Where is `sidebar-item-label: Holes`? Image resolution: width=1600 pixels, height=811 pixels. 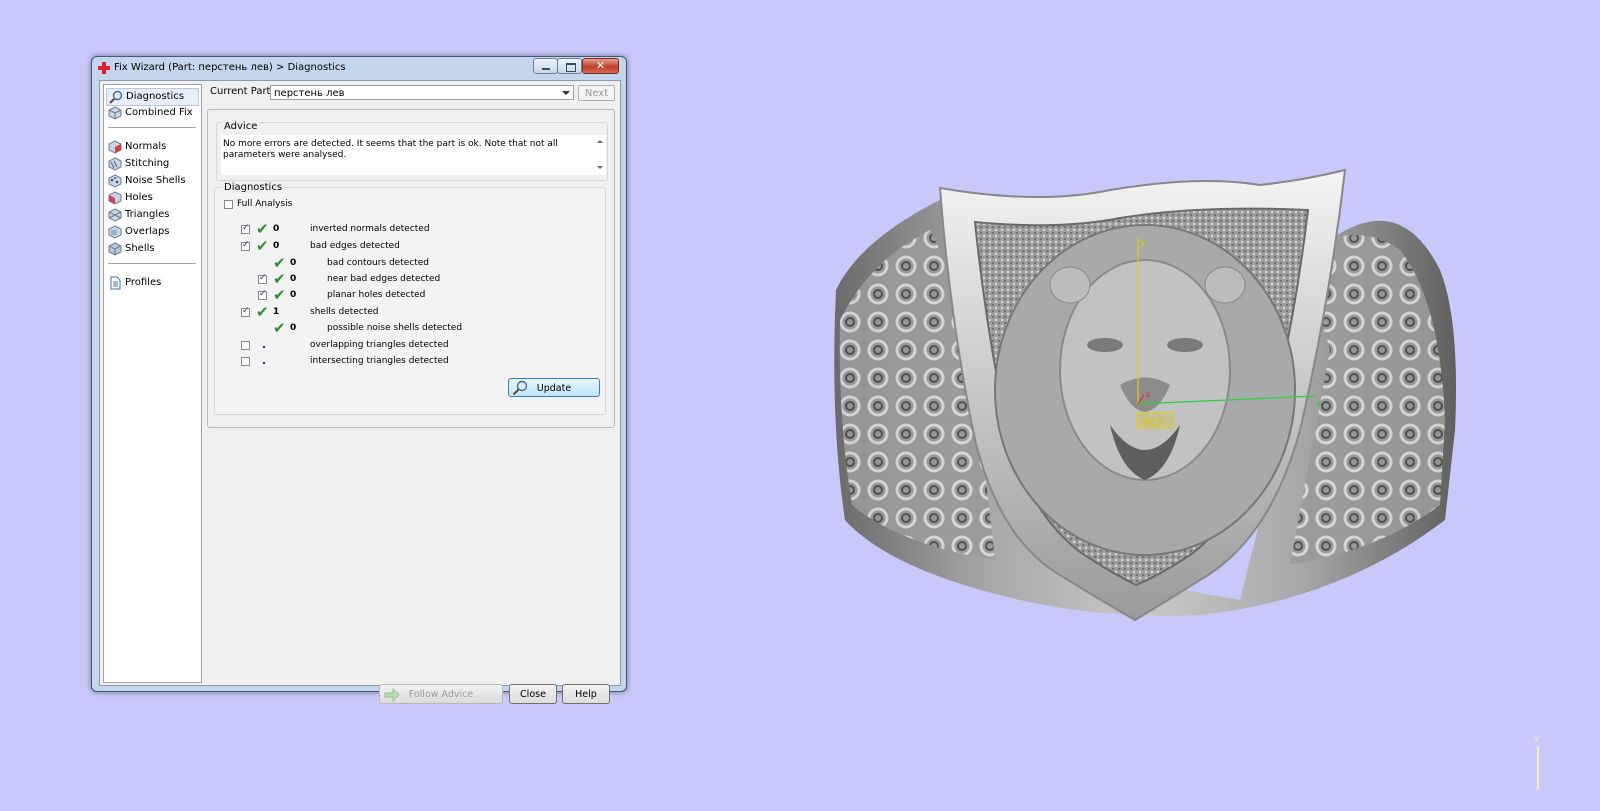
sidebar-item-label: Holes is located at coordinates (139, 197).